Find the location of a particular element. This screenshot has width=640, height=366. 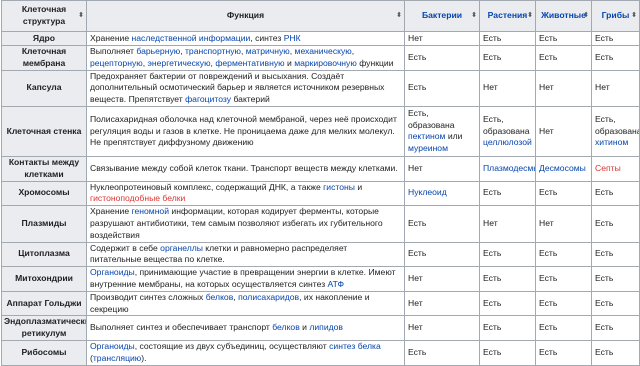

wiki-link: муреином is located at coordinates (428, 148).